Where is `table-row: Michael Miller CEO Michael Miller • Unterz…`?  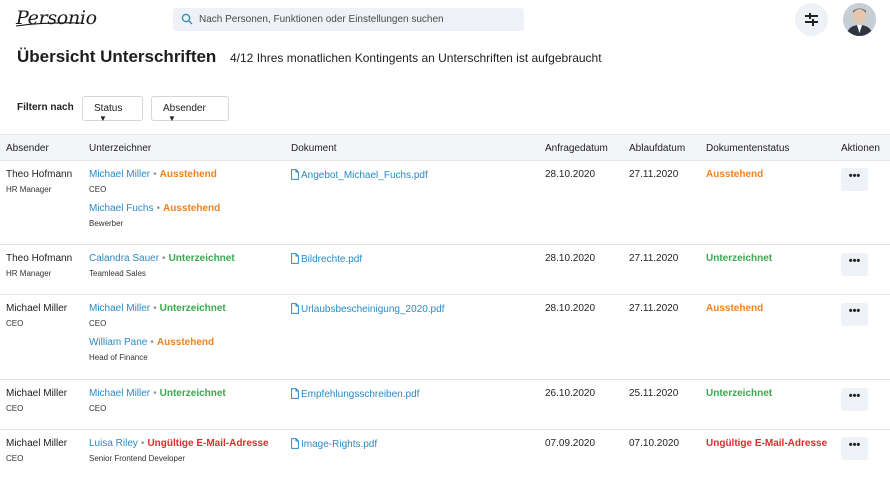 table-row: Michael Miller CEO Michael Miller • Unterz… is located at coordinates (445, 405).